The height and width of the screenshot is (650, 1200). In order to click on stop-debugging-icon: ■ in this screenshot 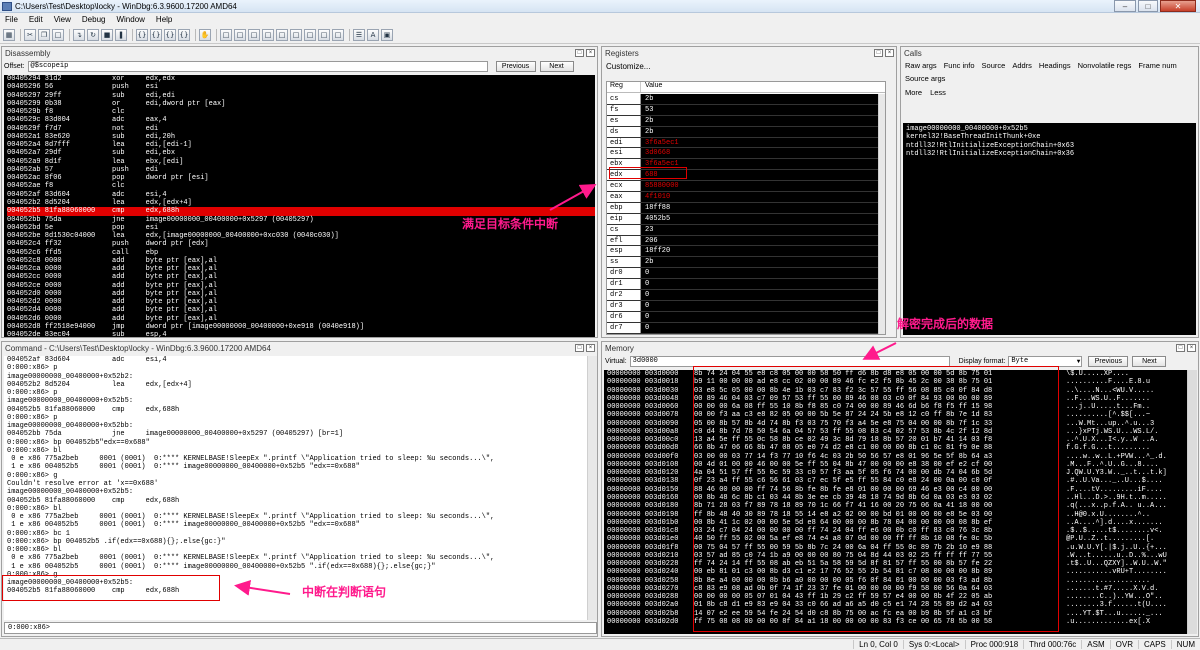, I will do `click(107, 34)`.